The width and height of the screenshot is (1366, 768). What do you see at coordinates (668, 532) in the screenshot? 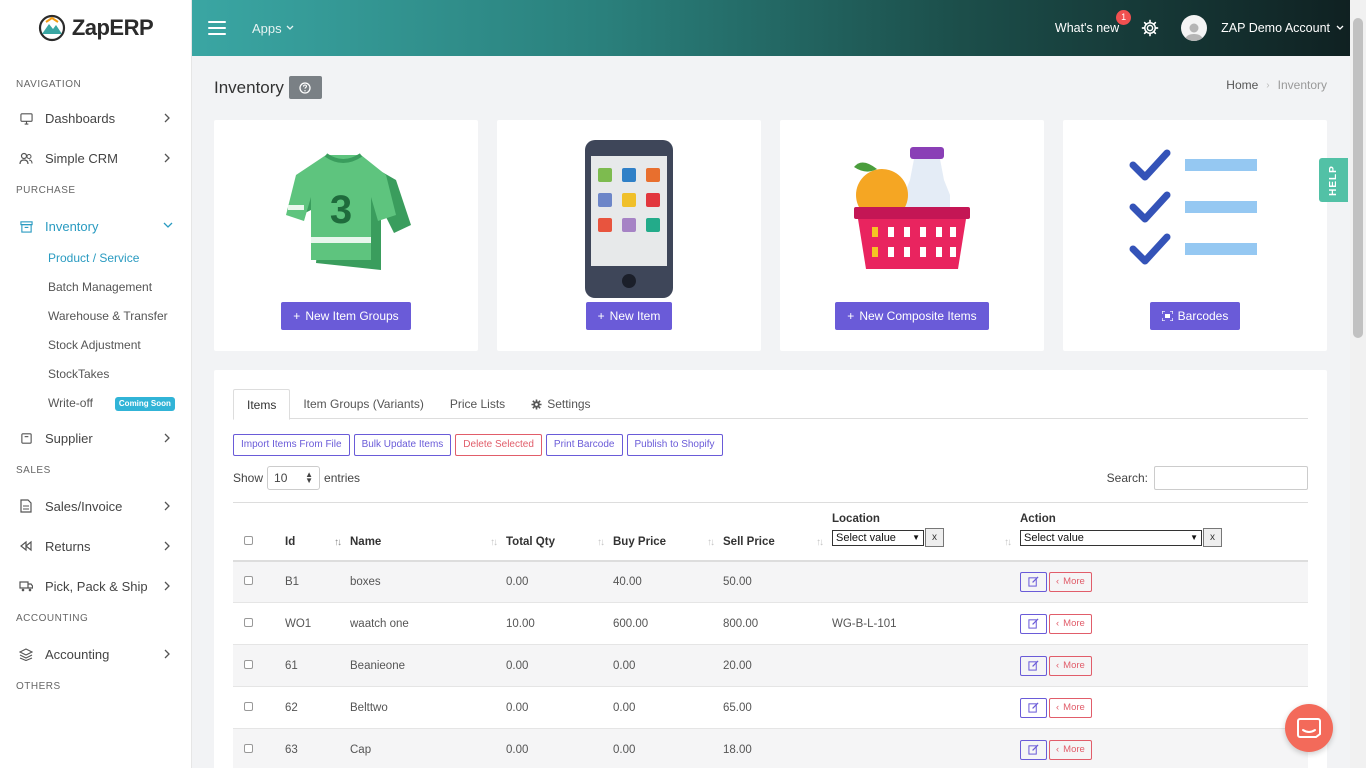
I see `column-header-buy-price: Buy Price ↑↓` at bounding box center [668, 532].